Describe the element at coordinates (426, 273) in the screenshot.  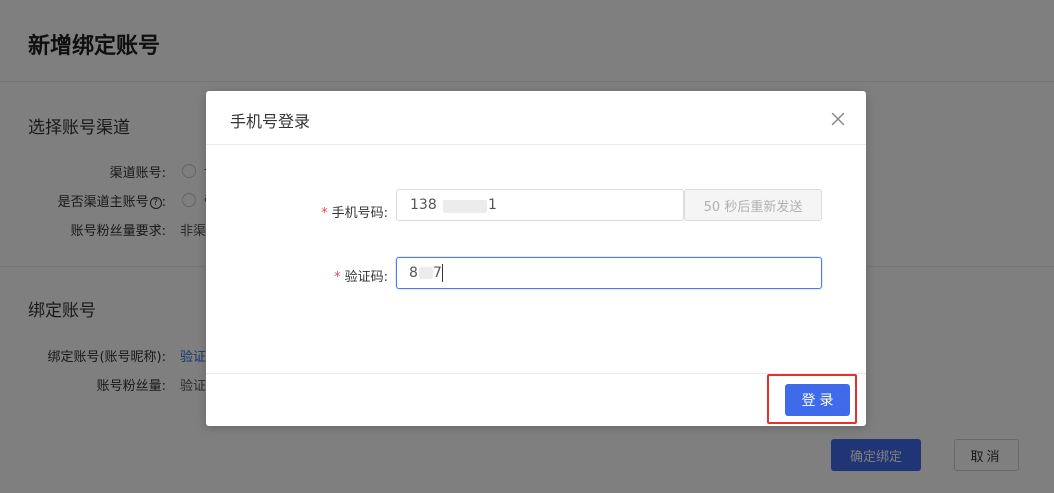
I see `verification-code-mask` at that location.